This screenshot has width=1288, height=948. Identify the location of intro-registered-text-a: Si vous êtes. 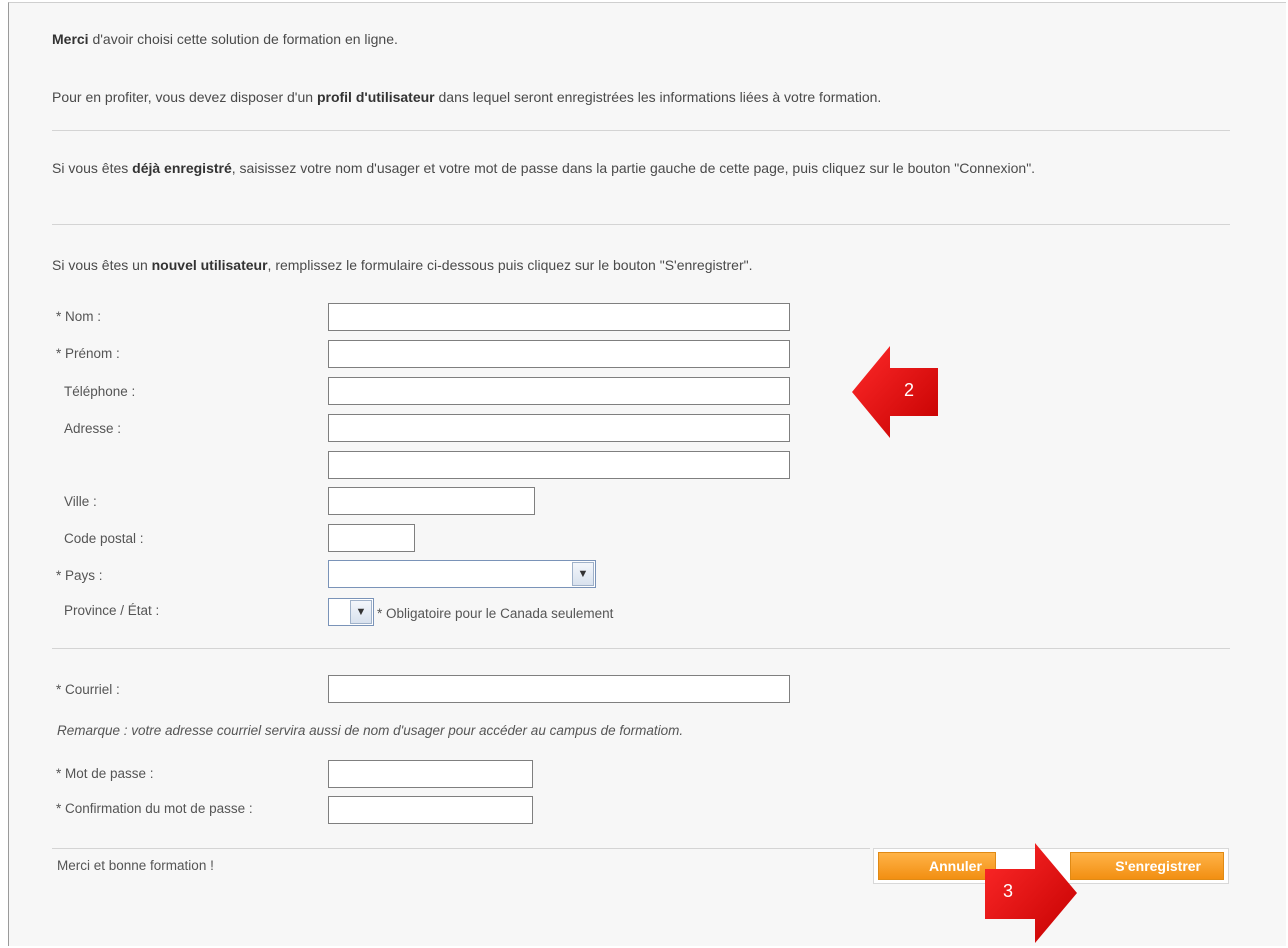
(92, 168).